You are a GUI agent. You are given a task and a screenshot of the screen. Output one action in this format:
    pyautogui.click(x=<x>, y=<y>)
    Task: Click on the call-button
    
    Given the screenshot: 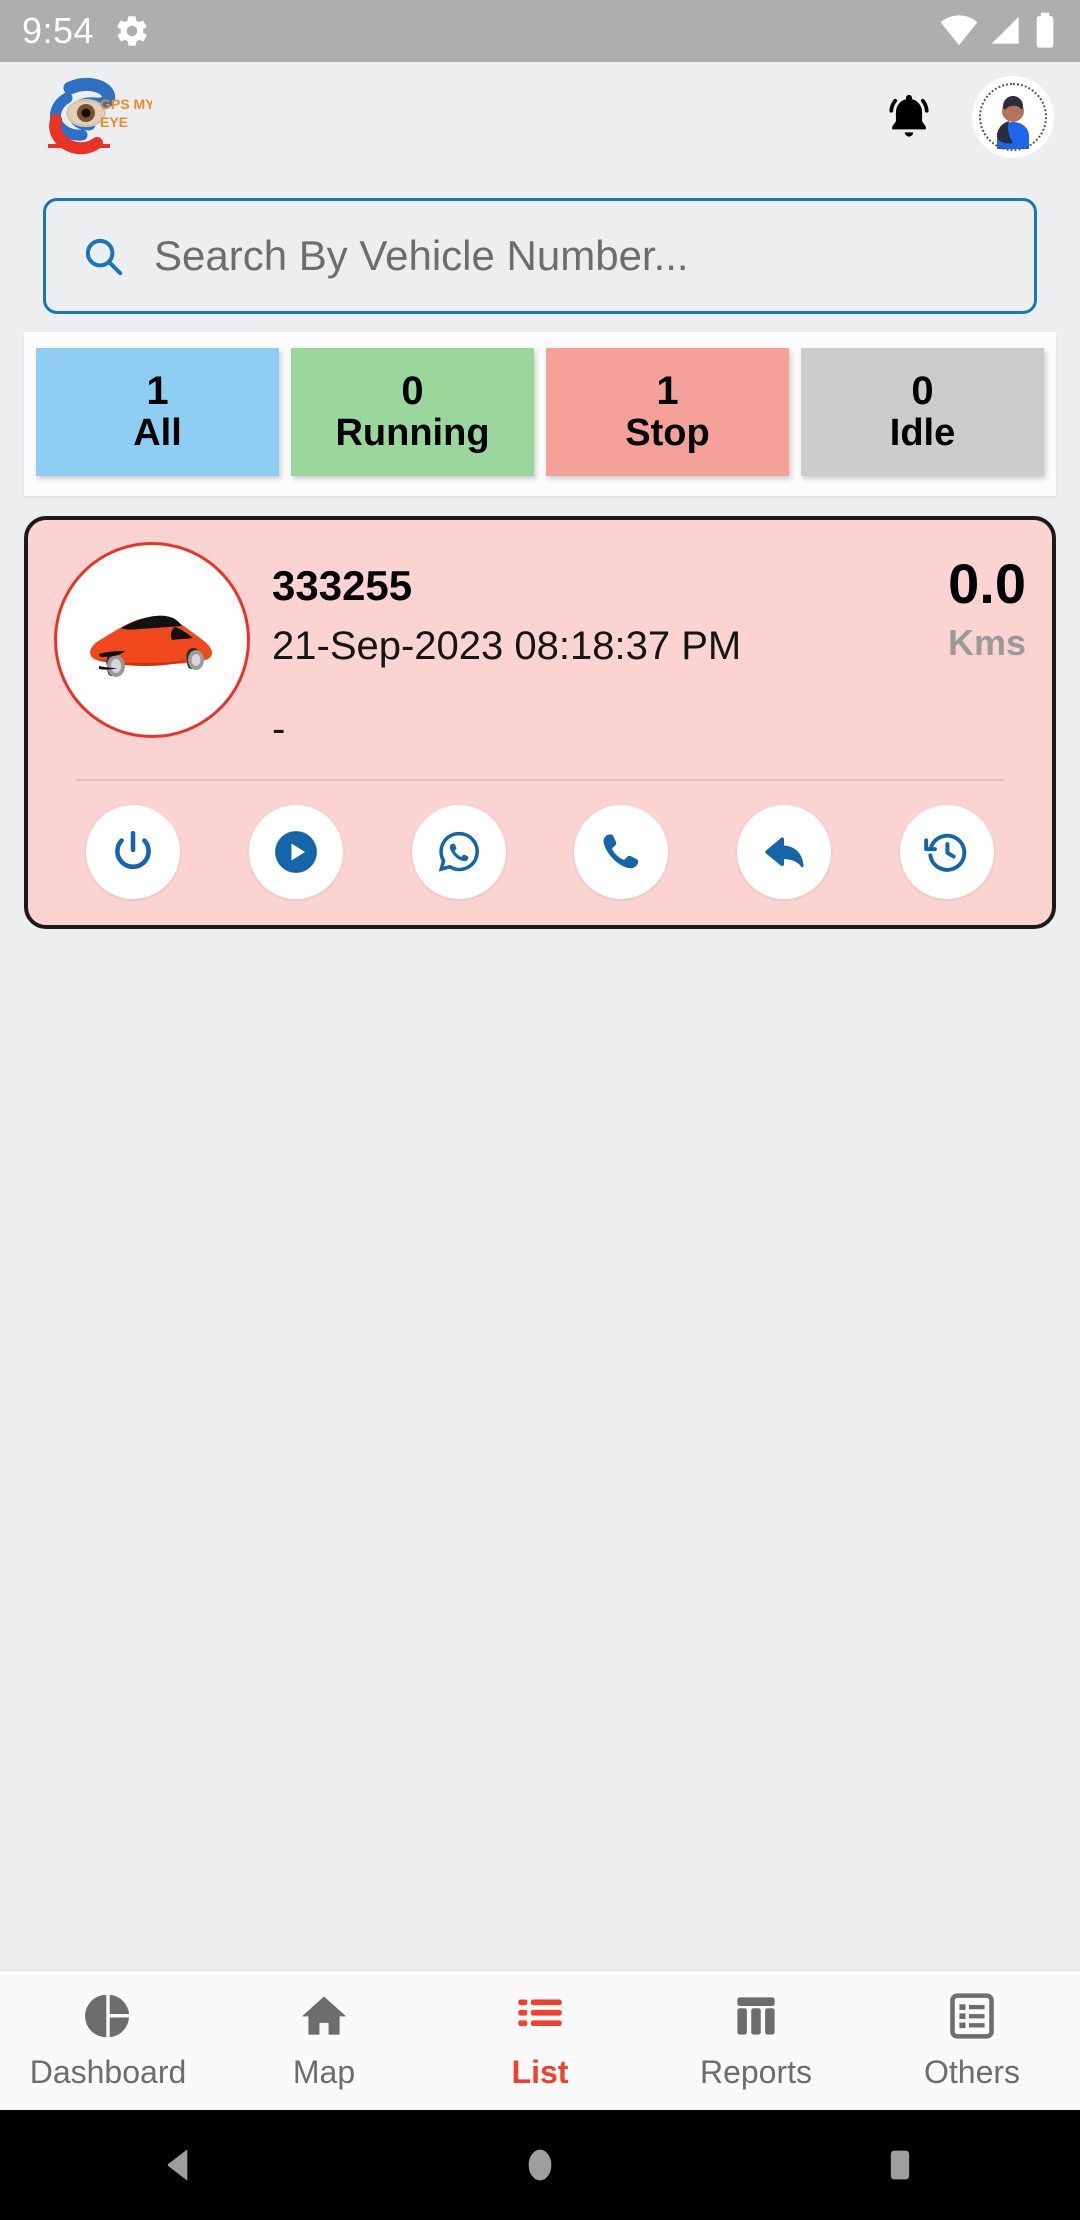 What is the action you would take?
    pyautogui.click(x=621, y=851)
    